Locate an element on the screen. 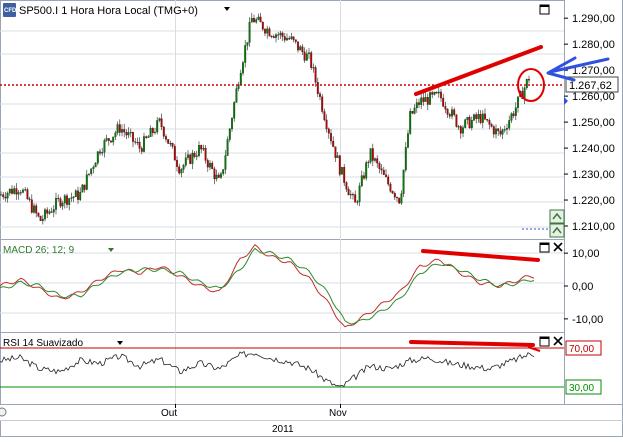 The height and width of the screenshot is (442, 623). time-label-year: 2011 is located at coordinates (283, 429).